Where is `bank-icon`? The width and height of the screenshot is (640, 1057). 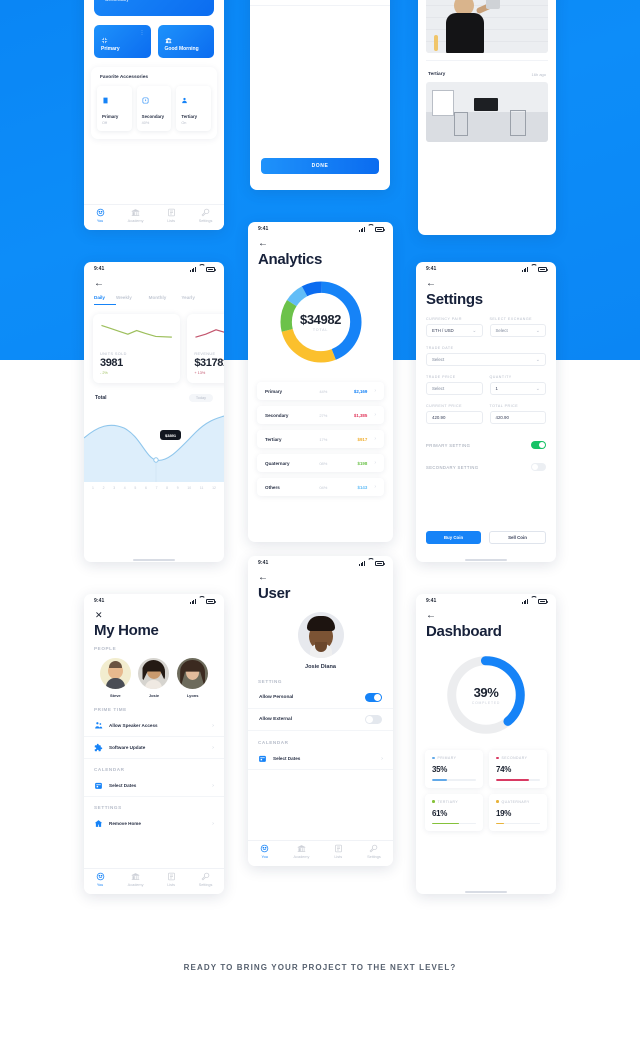 bank-icon is located at coordinates (135, 877).